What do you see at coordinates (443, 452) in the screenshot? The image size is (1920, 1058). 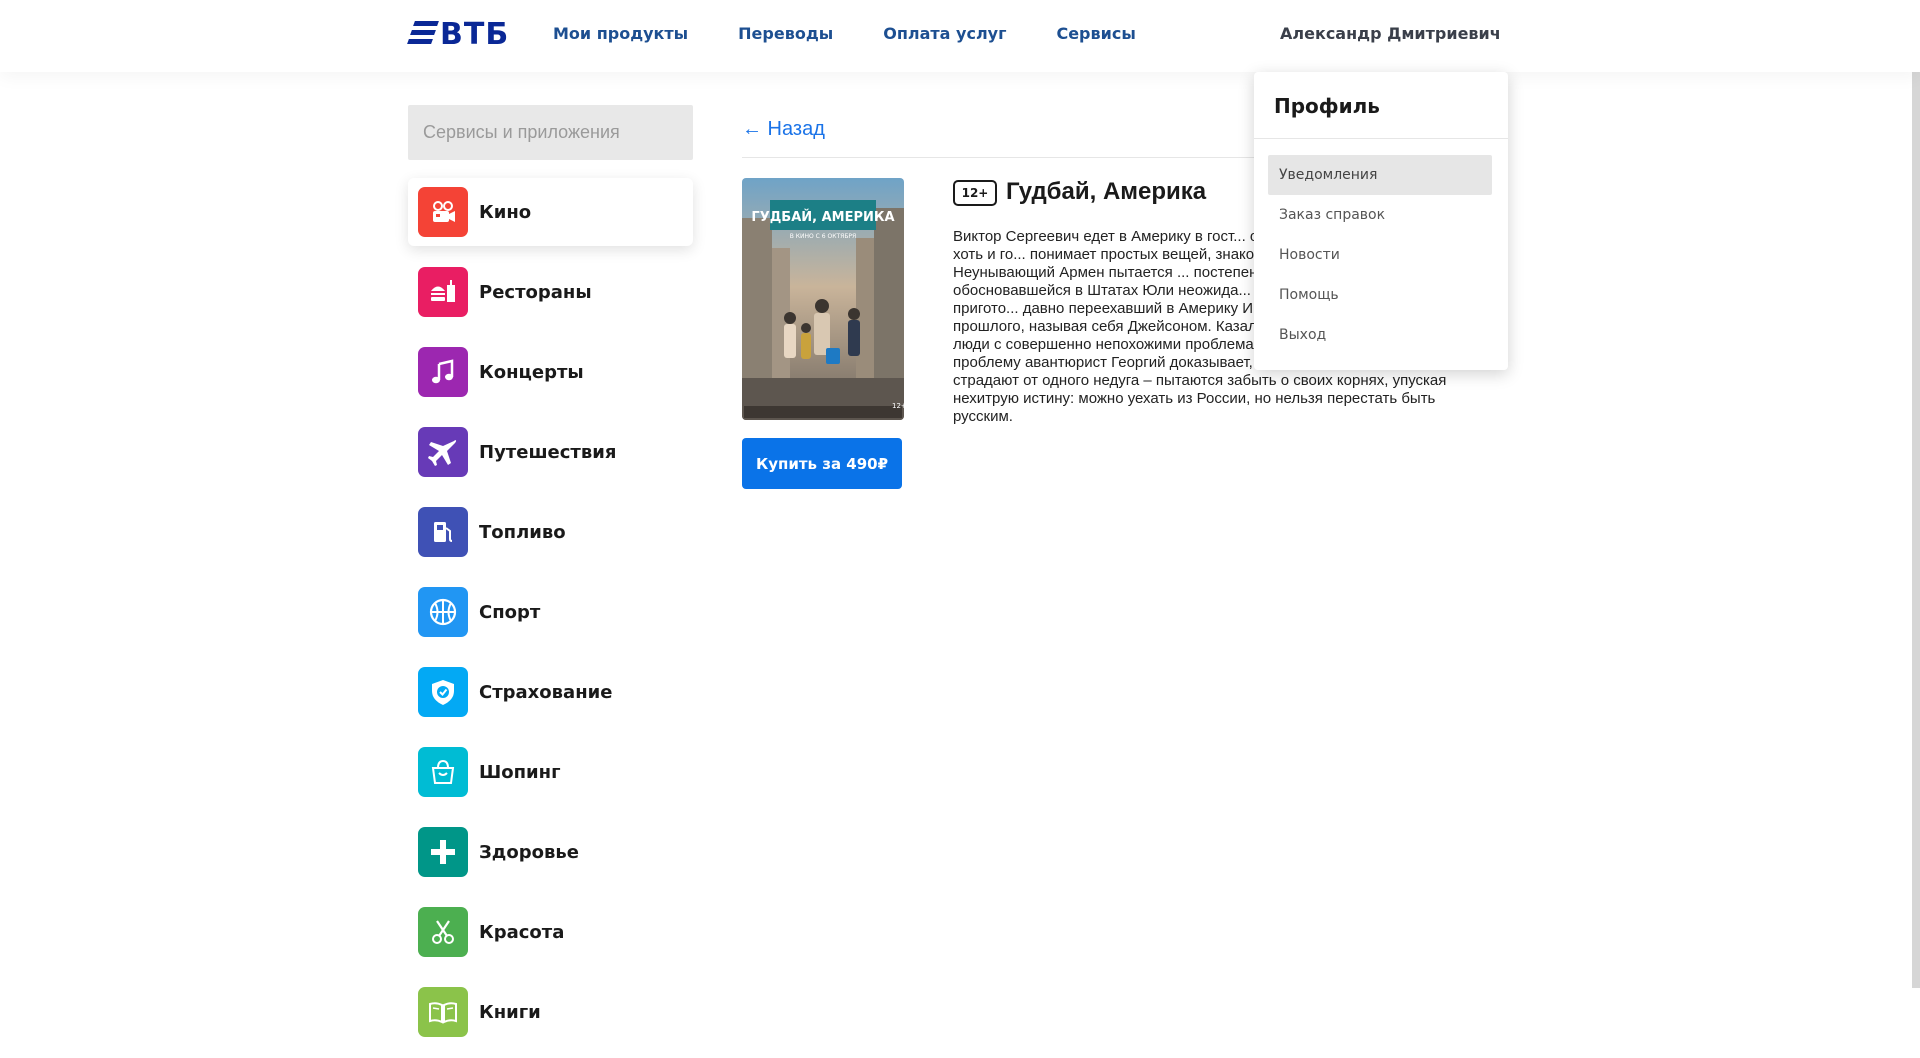 I see `airplane-icon` at bounding box center [443, 452].